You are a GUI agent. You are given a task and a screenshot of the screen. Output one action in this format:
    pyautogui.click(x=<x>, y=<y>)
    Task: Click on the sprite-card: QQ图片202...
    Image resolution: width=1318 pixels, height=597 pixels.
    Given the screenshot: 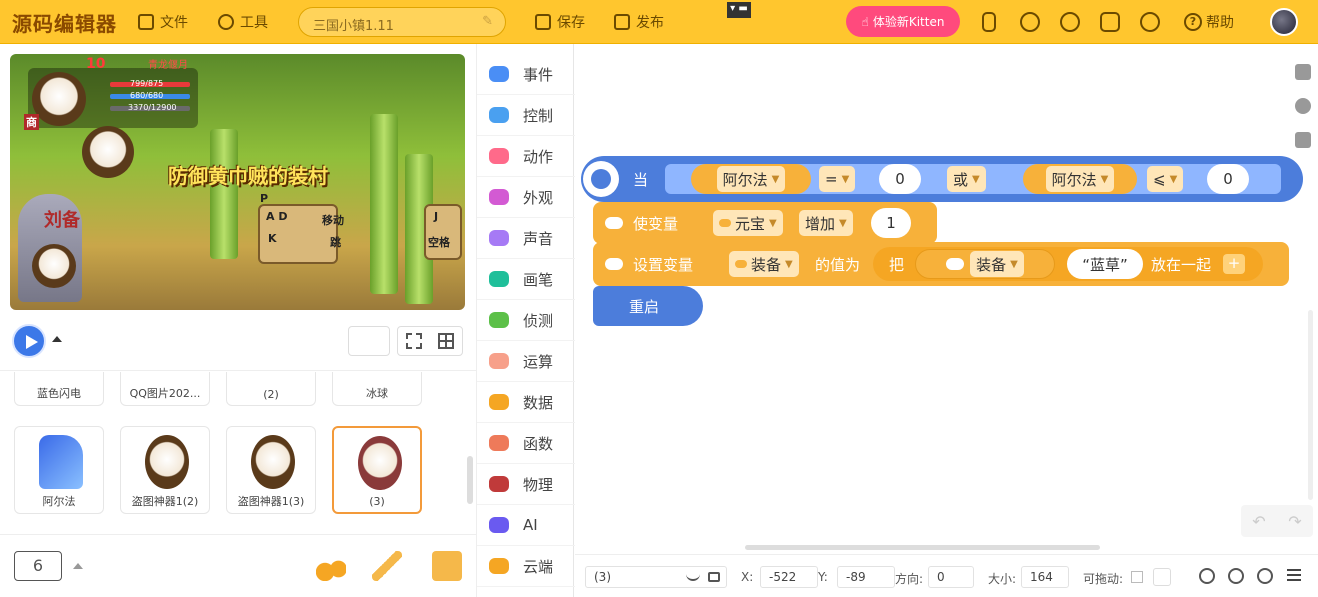 What is the action you would take?
    pyautogui.click(x=165, y=389)
    